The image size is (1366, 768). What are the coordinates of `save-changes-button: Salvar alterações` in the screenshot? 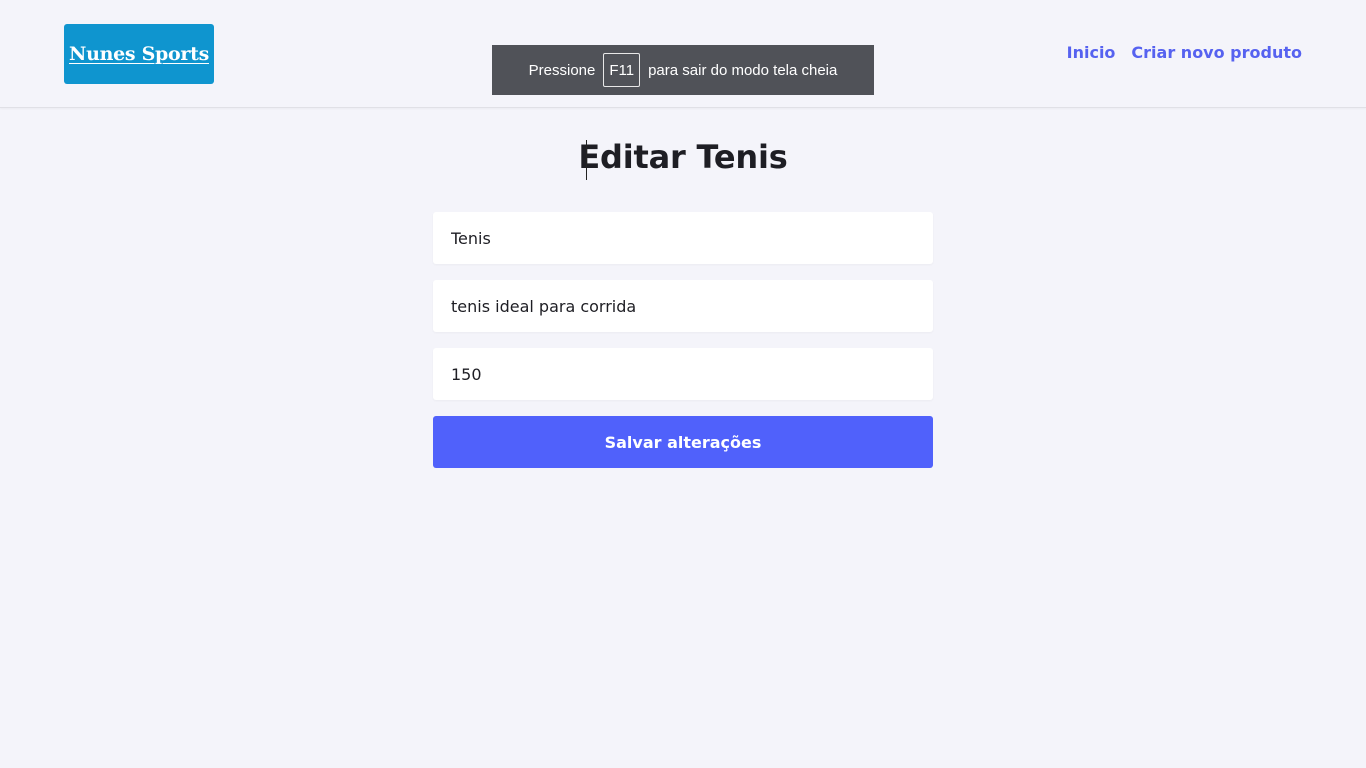 It's located at (683, 442).